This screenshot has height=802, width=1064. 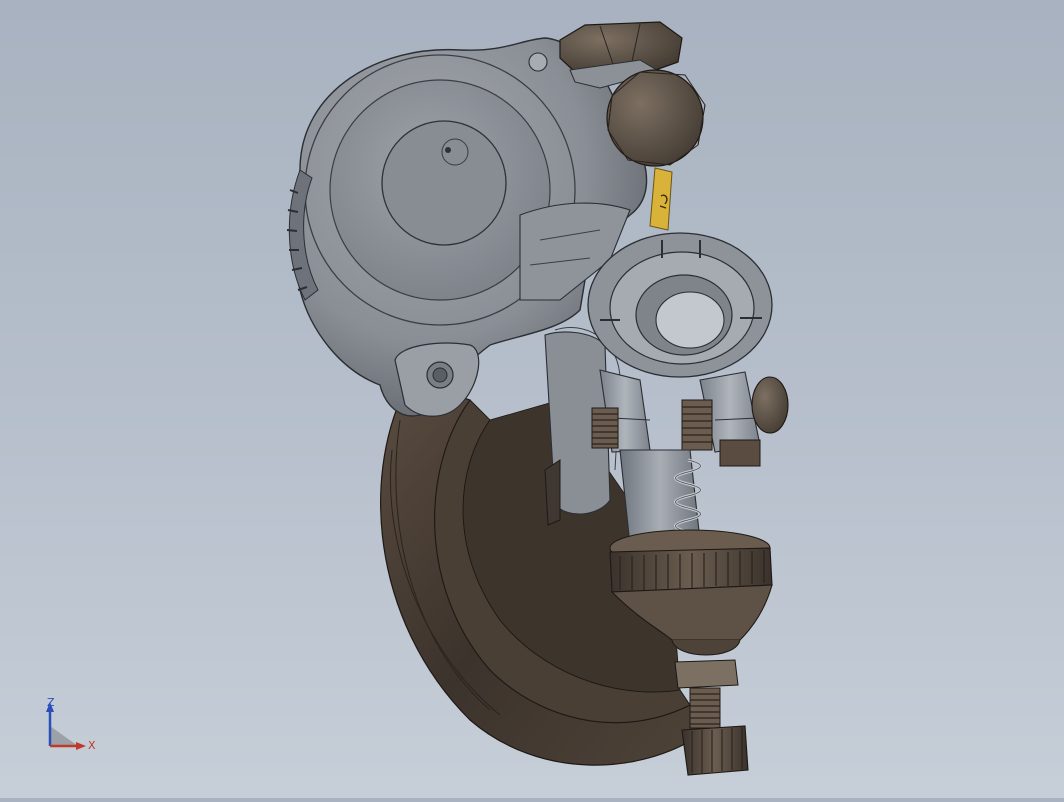 I want to click on x-axis-label: X, so click(x=92, y=745).